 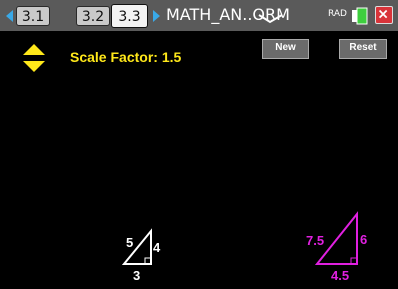 I want to click on original-base-label: 3, so click(x=136, y=275).